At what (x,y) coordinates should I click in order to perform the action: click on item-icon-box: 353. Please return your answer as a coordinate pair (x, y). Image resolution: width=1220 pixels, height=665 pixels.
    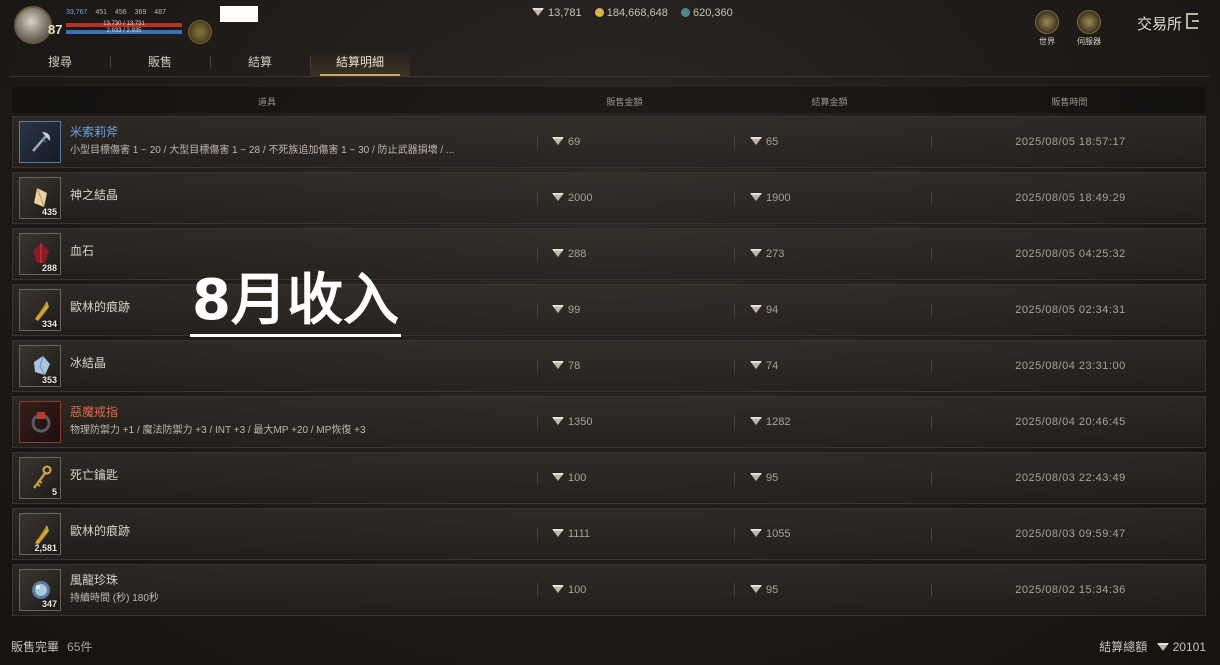
    Looking at the image, I should click on (40, 366).